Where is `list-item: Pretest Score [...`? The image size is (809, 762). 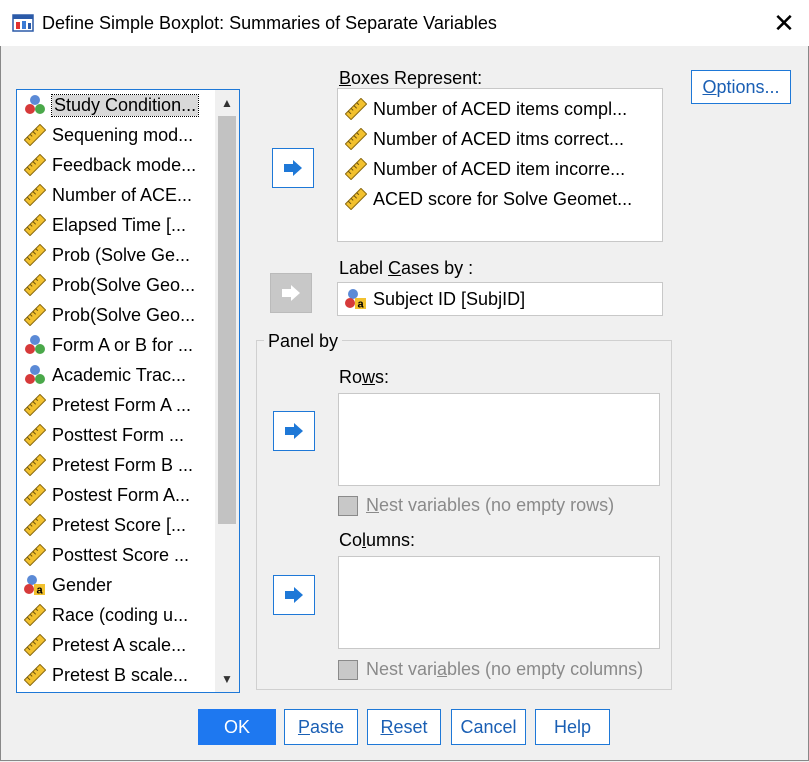
list-item: Pretest Score [... is located at coordinates (116, 525).